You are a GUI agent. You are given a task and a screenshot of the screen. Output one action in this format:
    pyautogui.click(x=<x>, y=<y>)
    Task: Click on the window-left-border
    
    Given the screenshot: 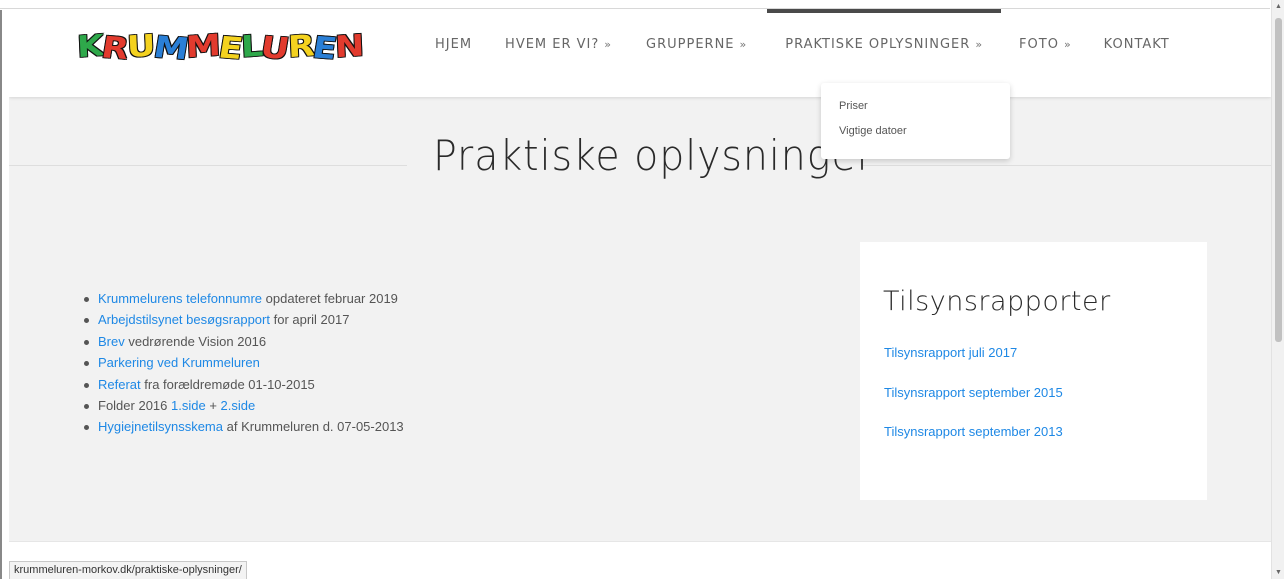 What is the action you would take?
    pyautogui.click(x=1, y=294)
    